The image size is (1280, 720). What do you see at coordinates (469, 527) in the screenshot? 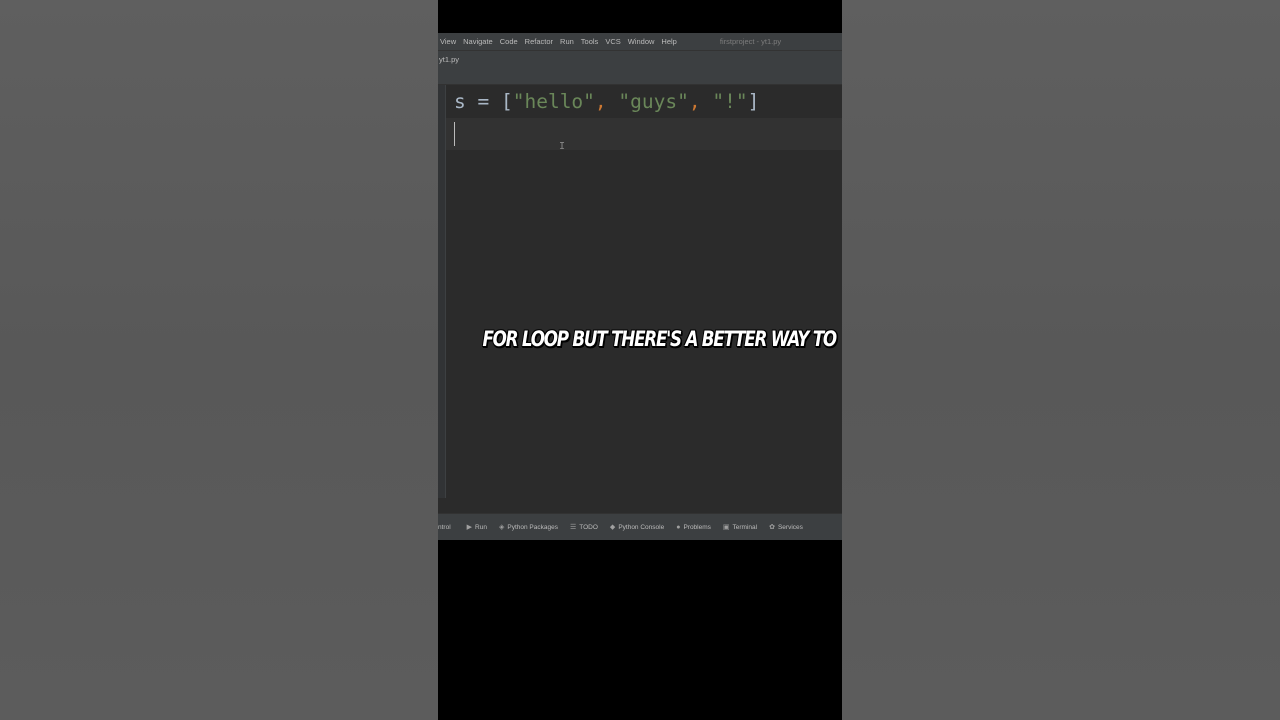
I see `play-icon: ▶` at bounding box center [469, 527].